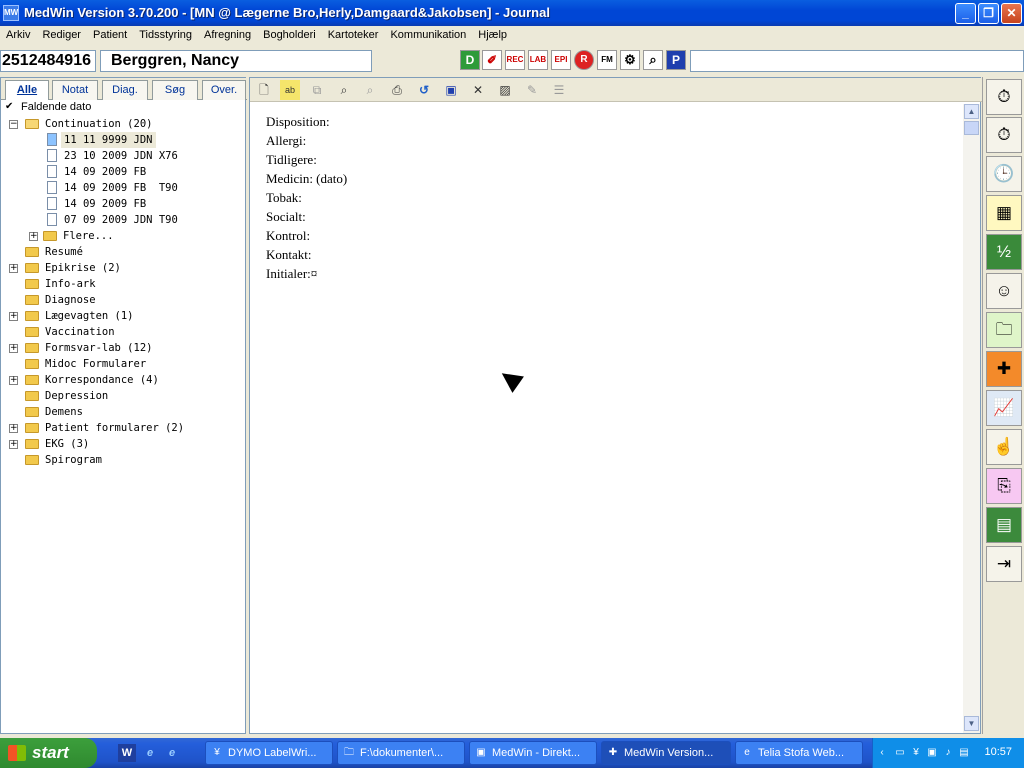 The image size is (1024, 768). Describe the element at coordinates (1004, 213) in the screenshot. I see `calendar-icon: ▦` at that location.